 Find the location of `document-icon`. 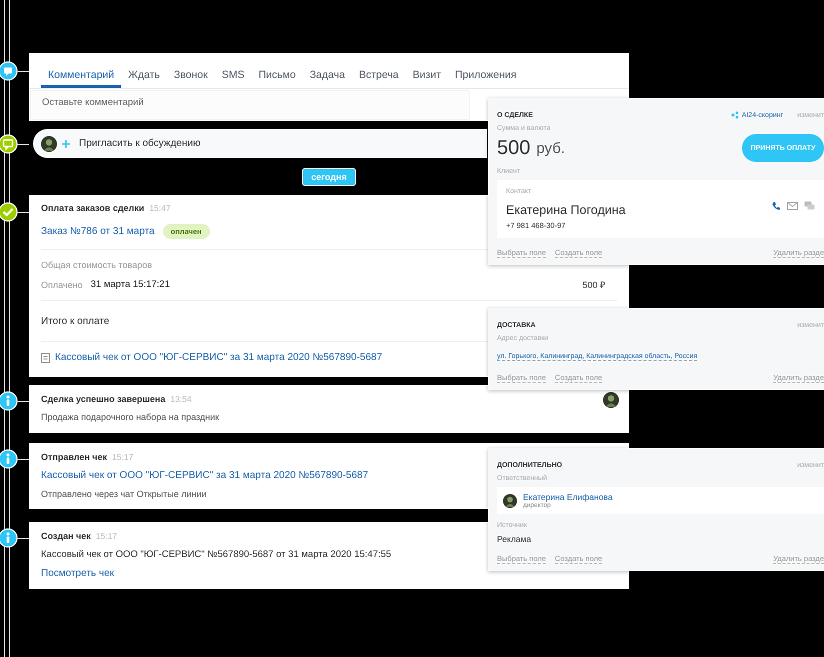

document-icon is located at coordinates (45, 357).